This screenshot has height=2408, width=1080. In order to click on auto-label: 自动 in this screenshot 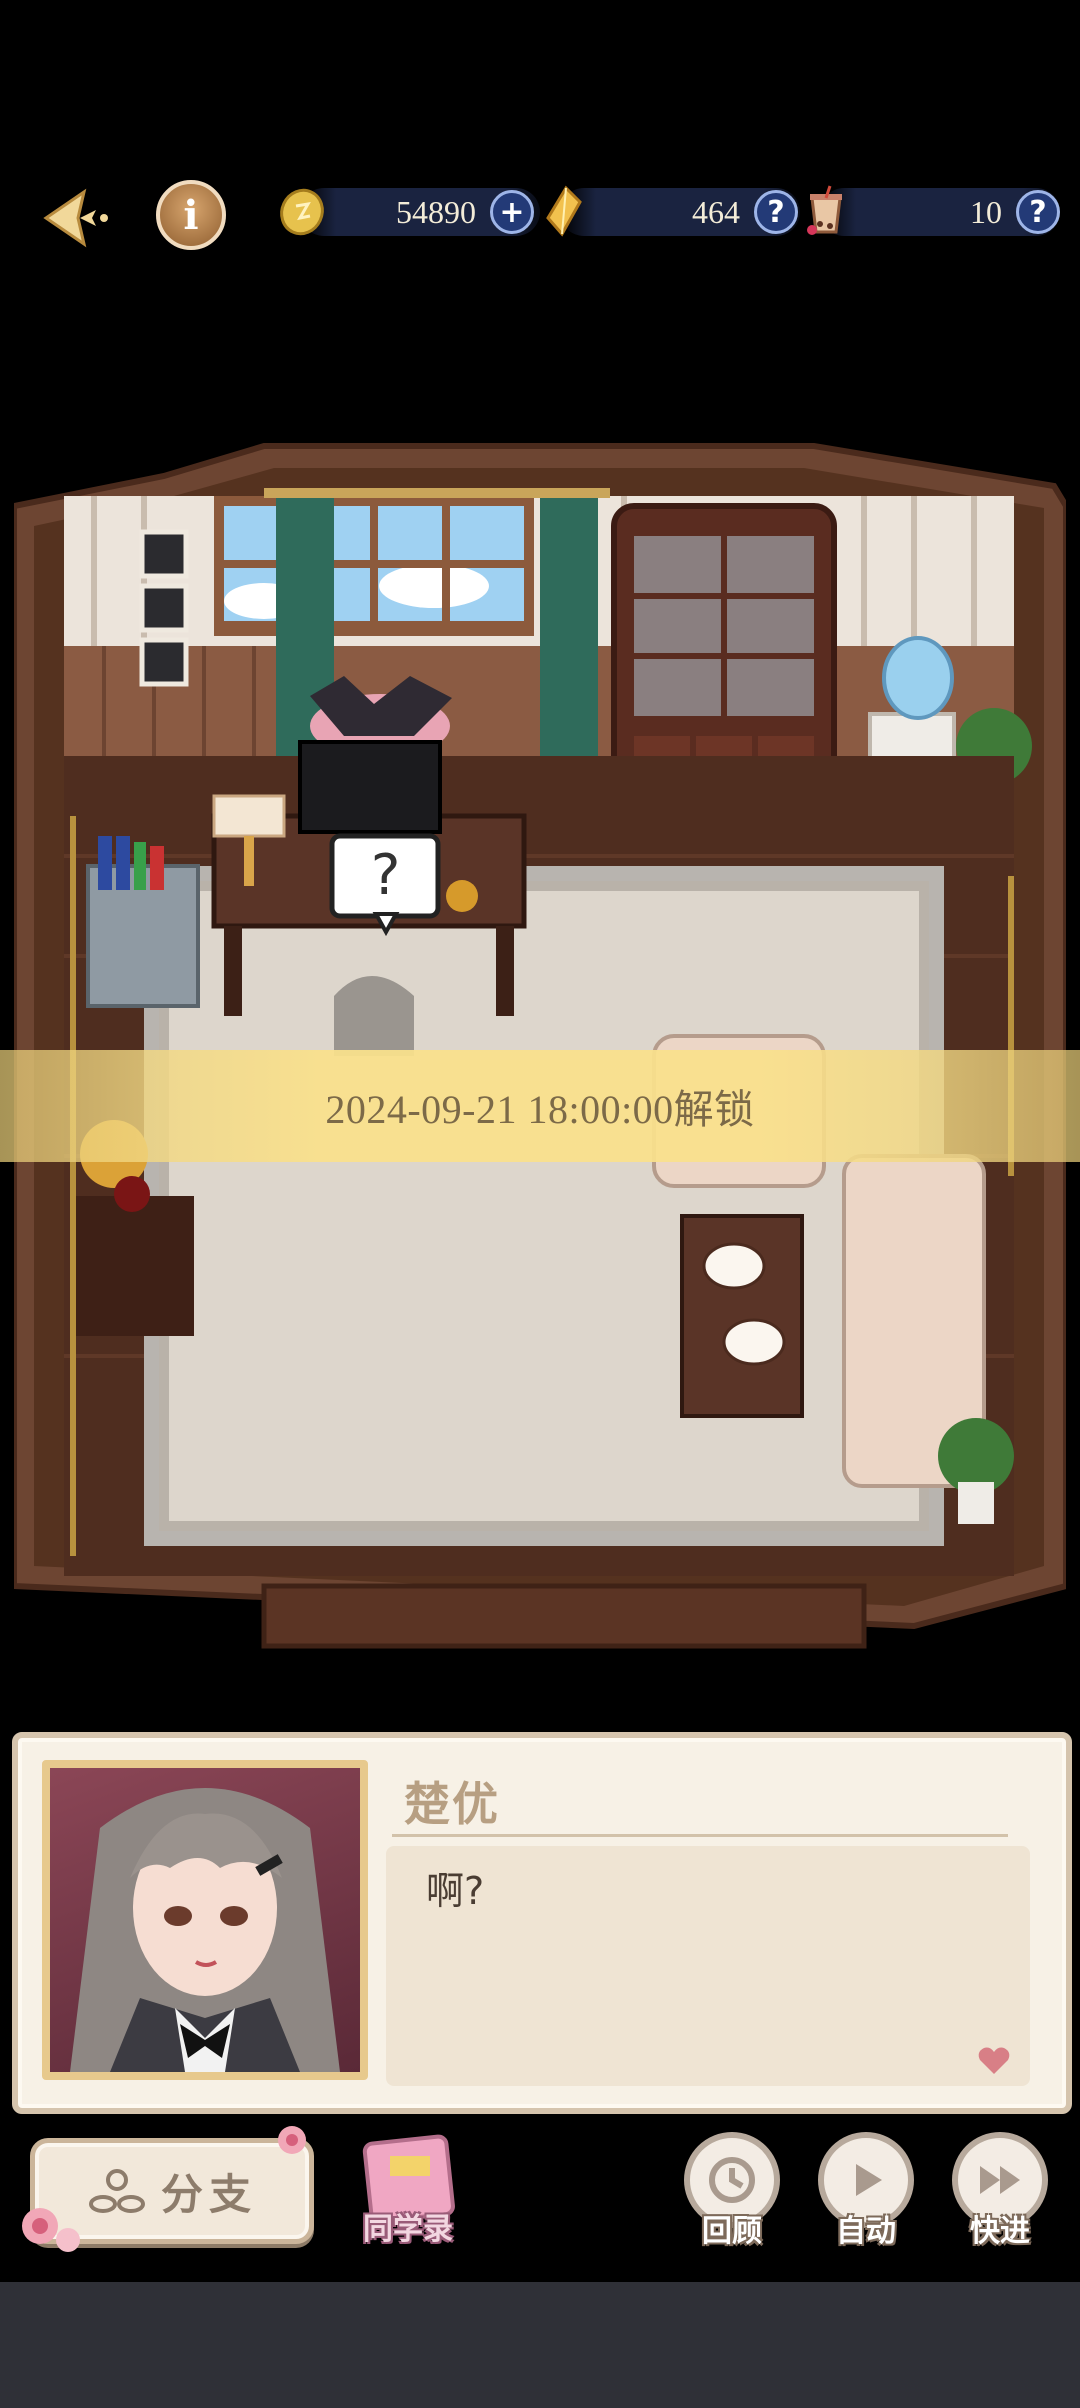, I will do `click(866, 2231)`.